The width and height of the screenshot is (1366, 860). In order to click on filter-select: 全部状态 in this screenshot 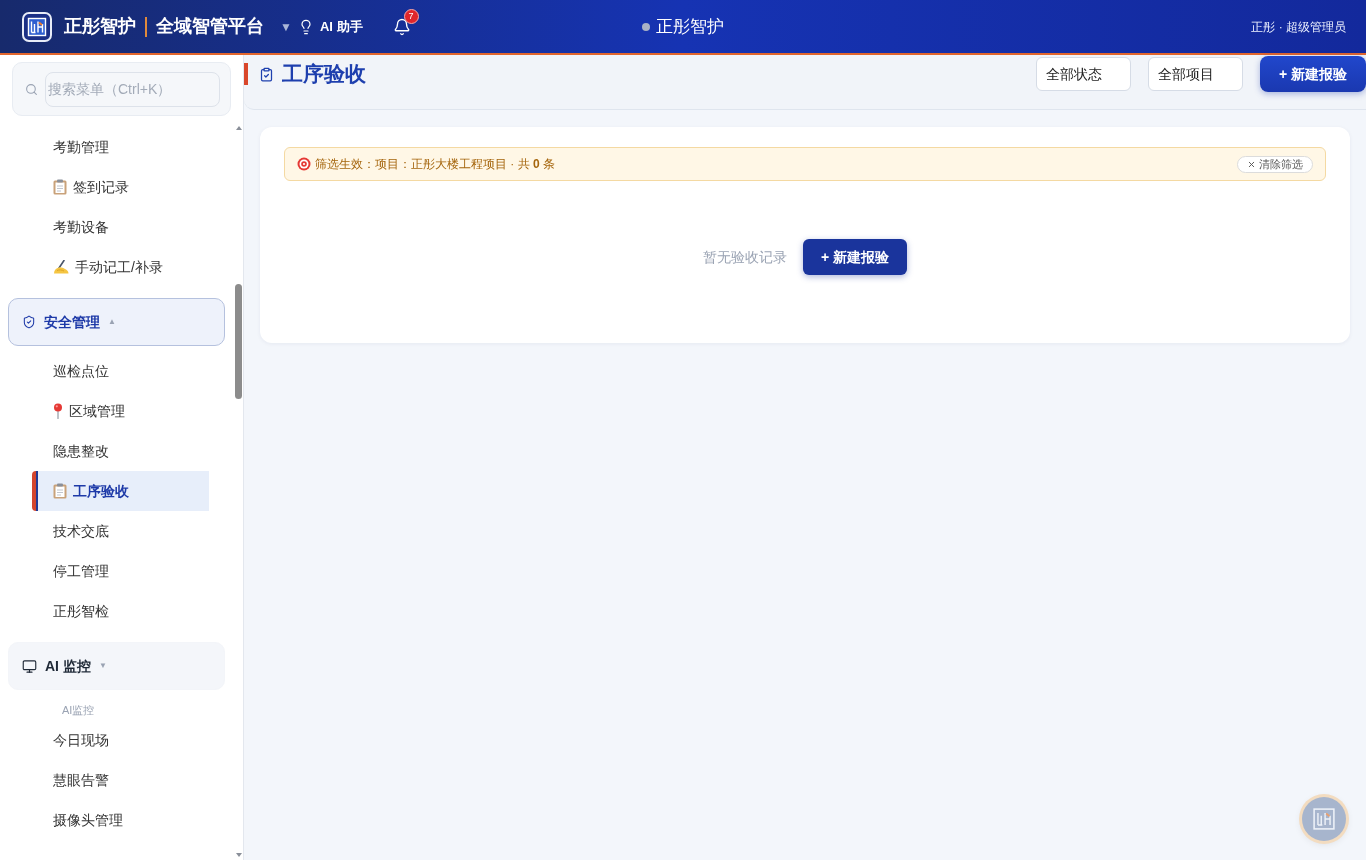, I will do `click(1083, 74)`.